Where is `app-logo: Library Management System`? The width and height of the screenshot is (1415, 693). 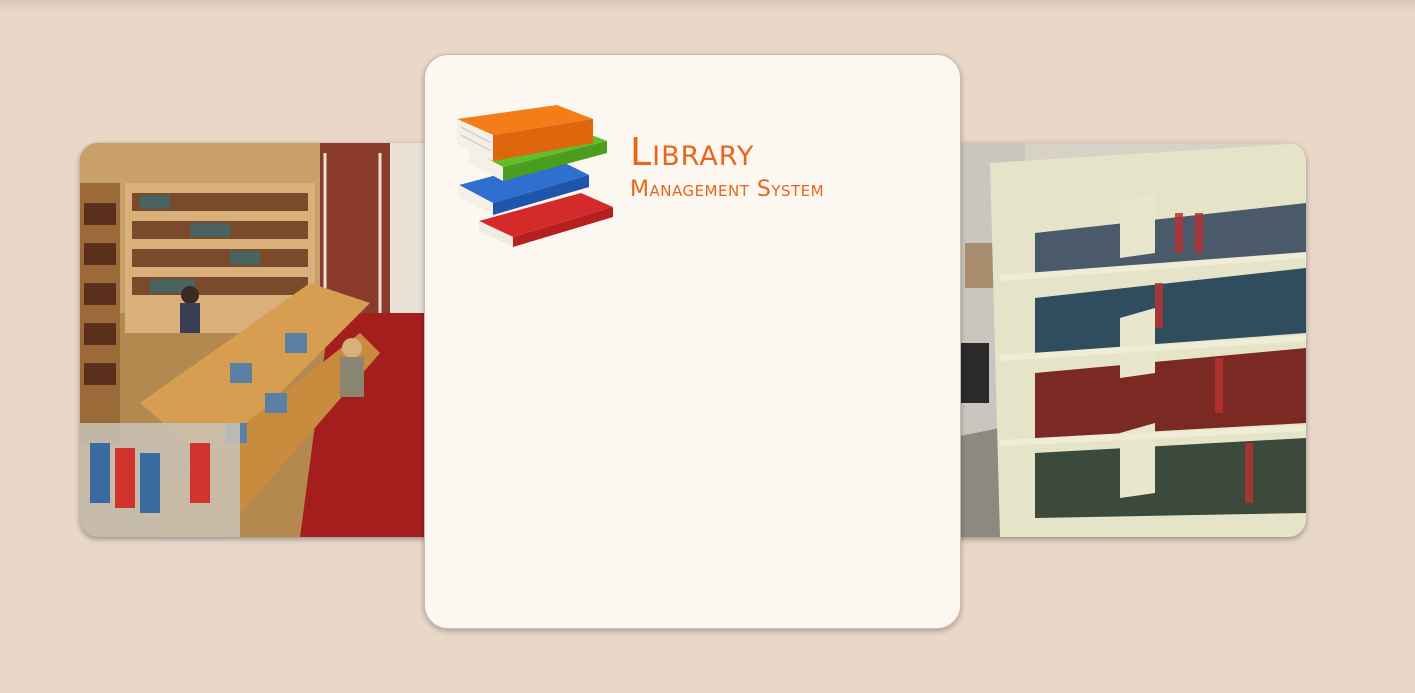 app-logo: Library Management System is located at coordinates (727, 167).